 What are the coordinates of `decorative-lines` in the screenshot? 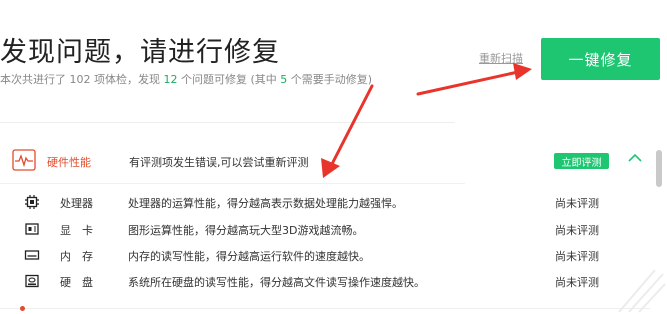 It's located at (642, 291).